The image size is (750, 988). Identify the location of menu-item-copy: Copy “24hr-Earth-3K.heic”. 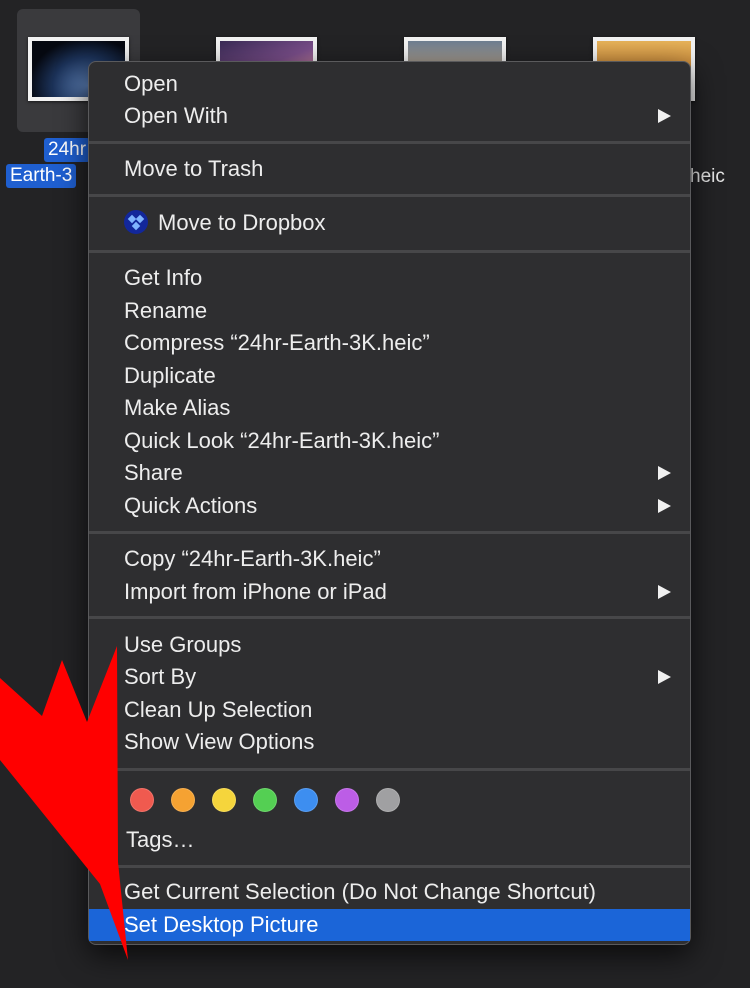
(389, 559).